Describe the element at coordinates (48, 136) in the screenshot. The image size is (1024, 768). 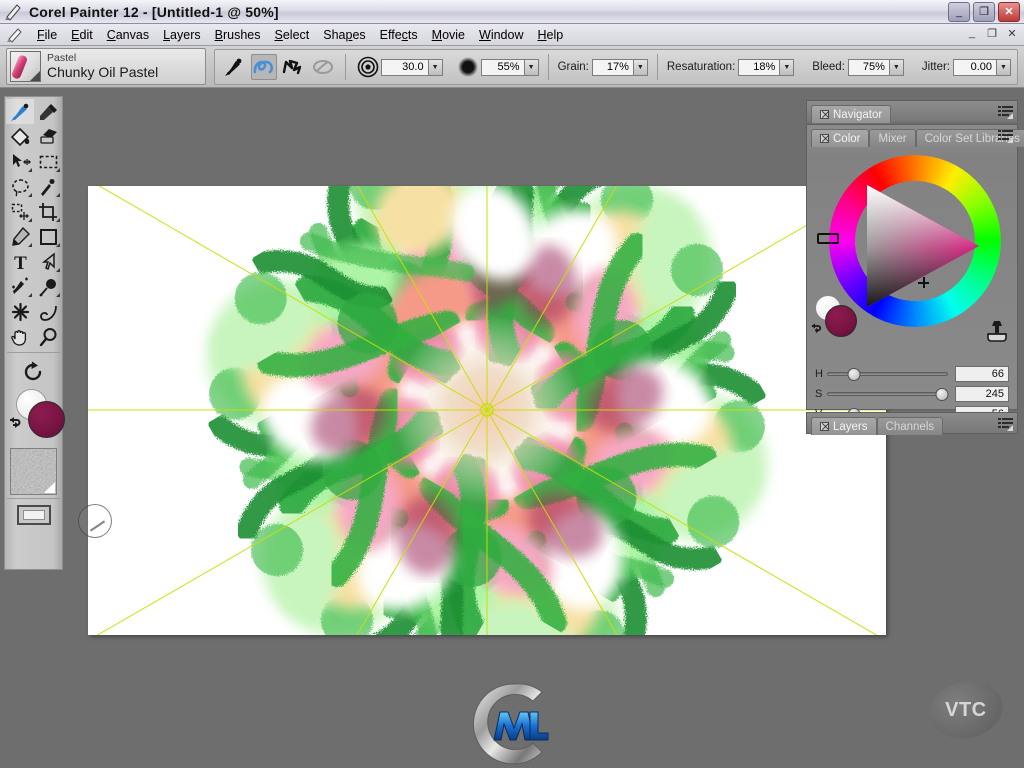
I see `eraser-tool` at that location.